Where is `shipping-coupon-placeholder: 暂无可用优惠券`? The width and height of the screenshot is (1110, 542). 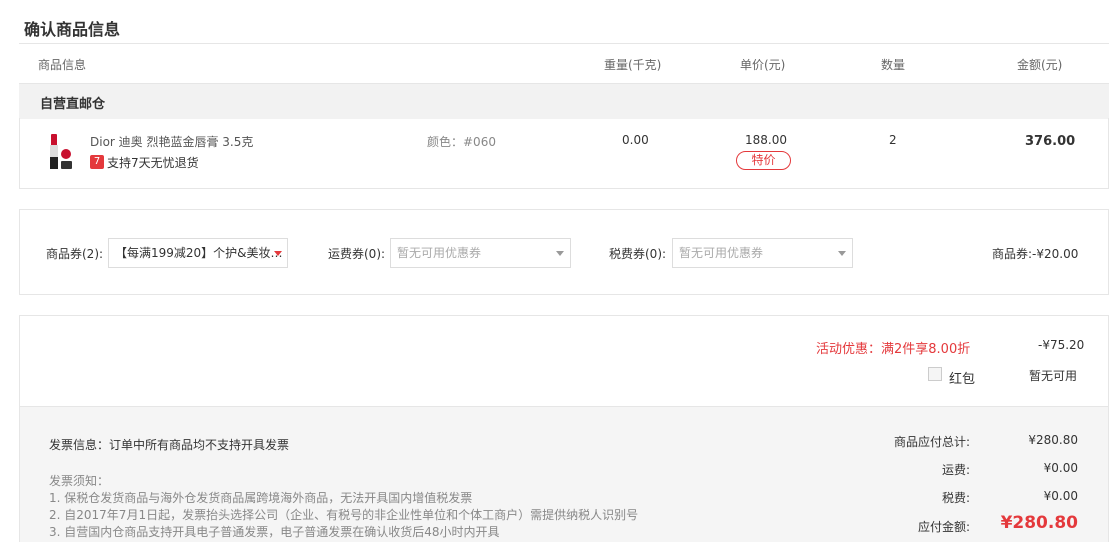 shipping-coupon-placeholder: 暂无可用优惠券 is located at coordinates (439, 253).